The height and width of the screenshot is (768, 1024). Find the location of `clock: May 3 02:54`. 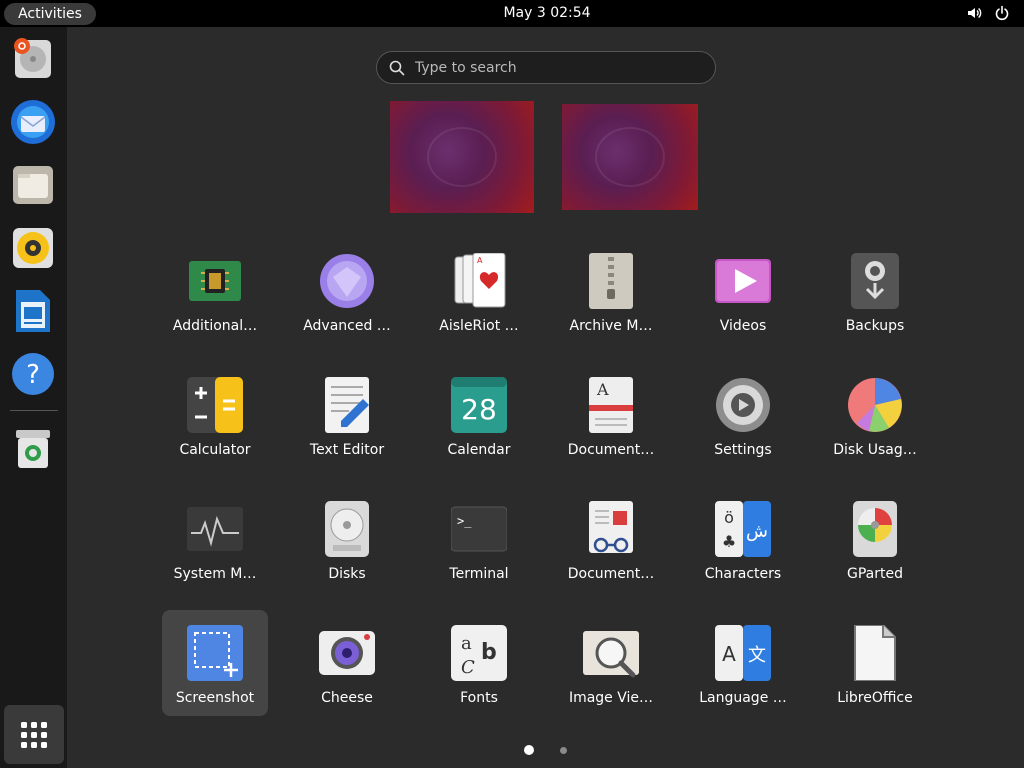

clock: May 3 02:54 is located at coordinates (512, 13).